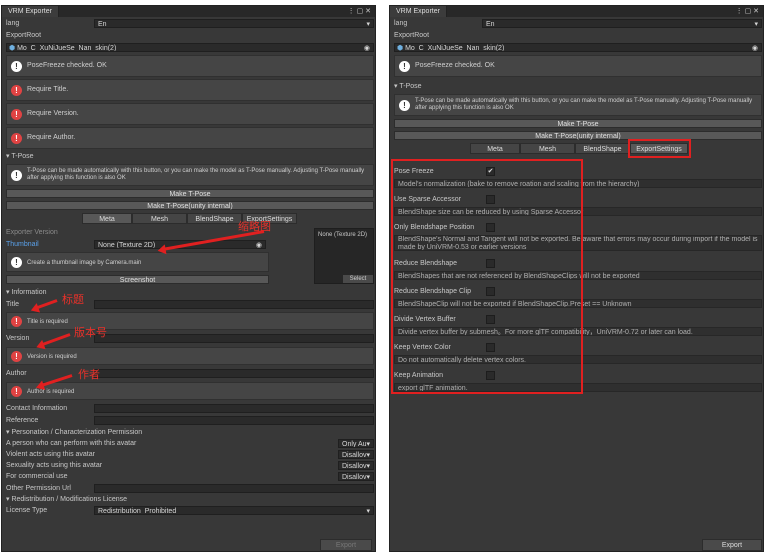 Image resolution: width=768 pixels, height=556 pixels. Describe the element at coordinates (234, 373) in the screenshot. I see `left-author-input` at that location.